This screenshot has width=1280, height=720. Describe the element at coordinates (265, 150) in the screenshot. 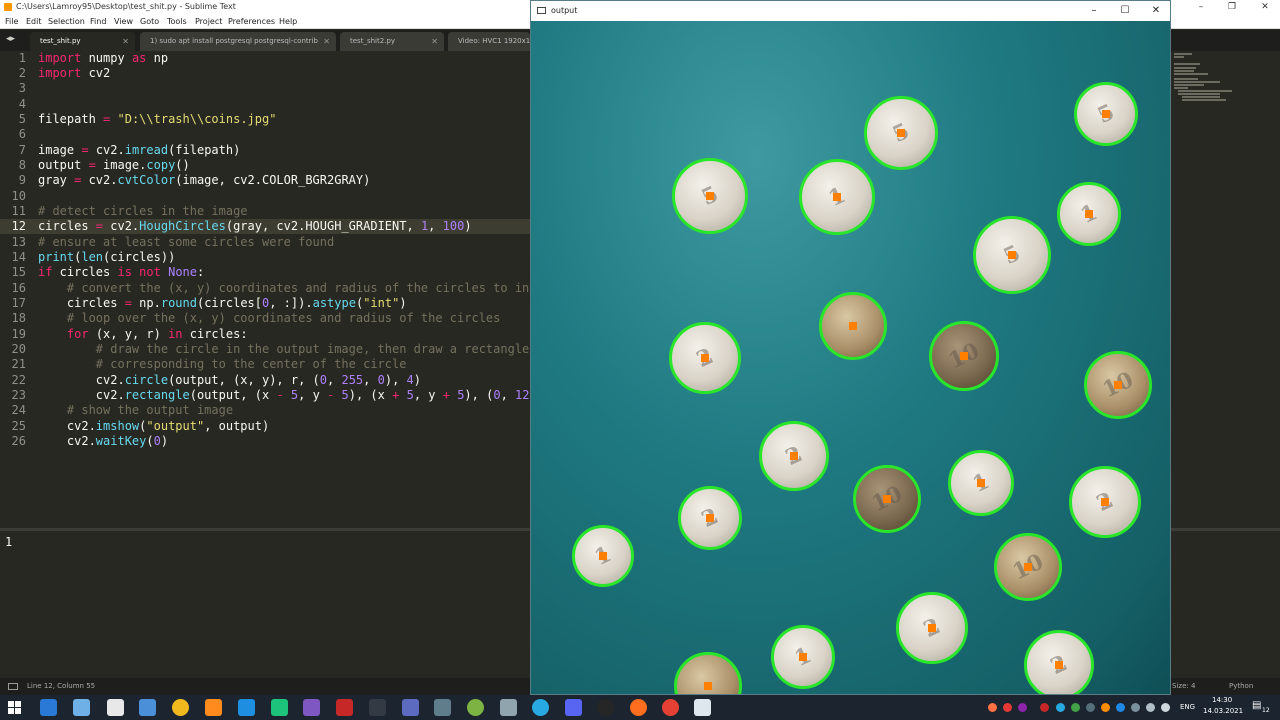

I see `code-line: 7 image = cv2.imread(filepath)` at that location.